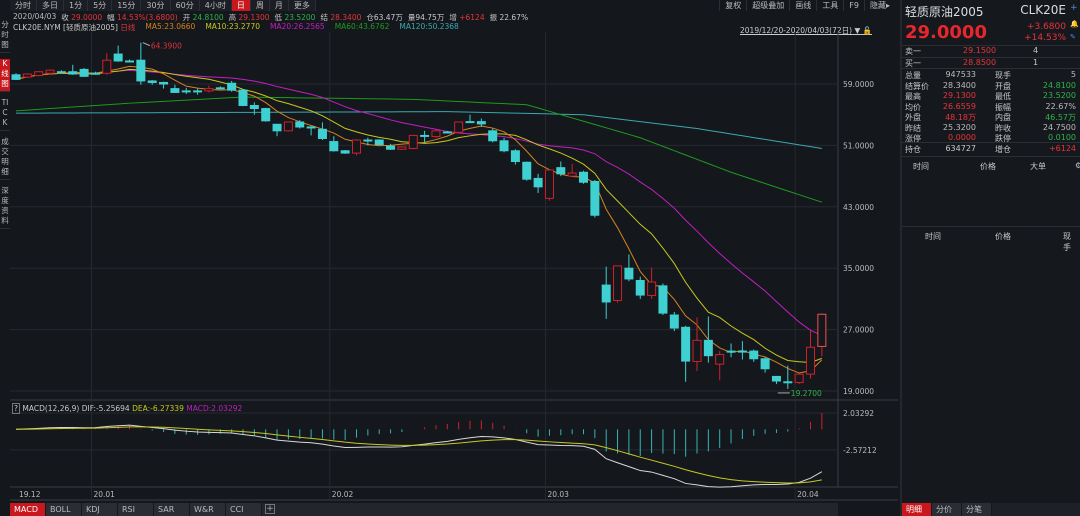  Describe the element at coordinates (208, 509) in the screenshot. I see `indicator-tab: W&R` at that location.